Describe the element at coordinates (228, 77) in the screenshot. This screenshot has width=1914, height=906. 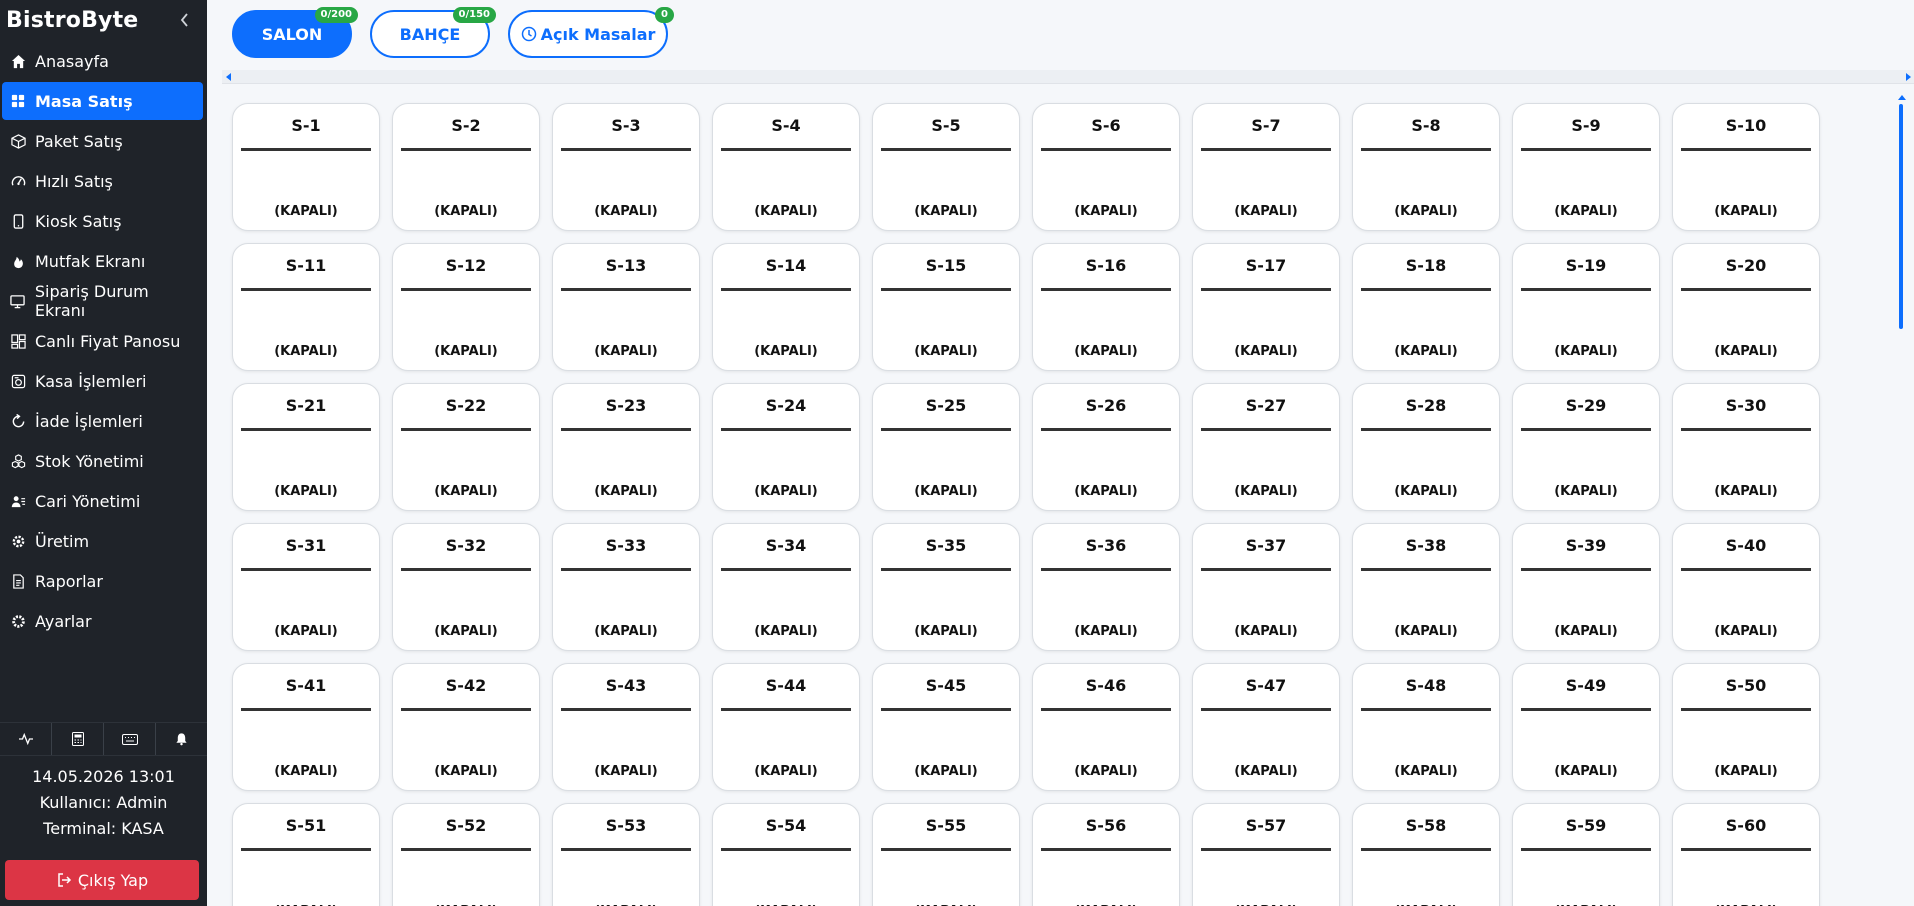
I see `scroll-left-icon` at that location.